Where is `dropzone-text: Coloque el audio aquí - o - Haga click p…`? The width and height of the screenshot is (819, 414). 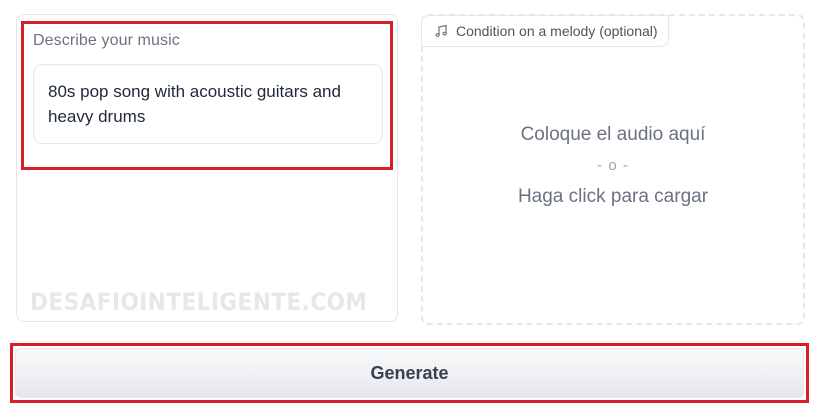 dropzone-text: Coloque el audio aquí - o - Haga click p… is located at coordinates (613, 166).